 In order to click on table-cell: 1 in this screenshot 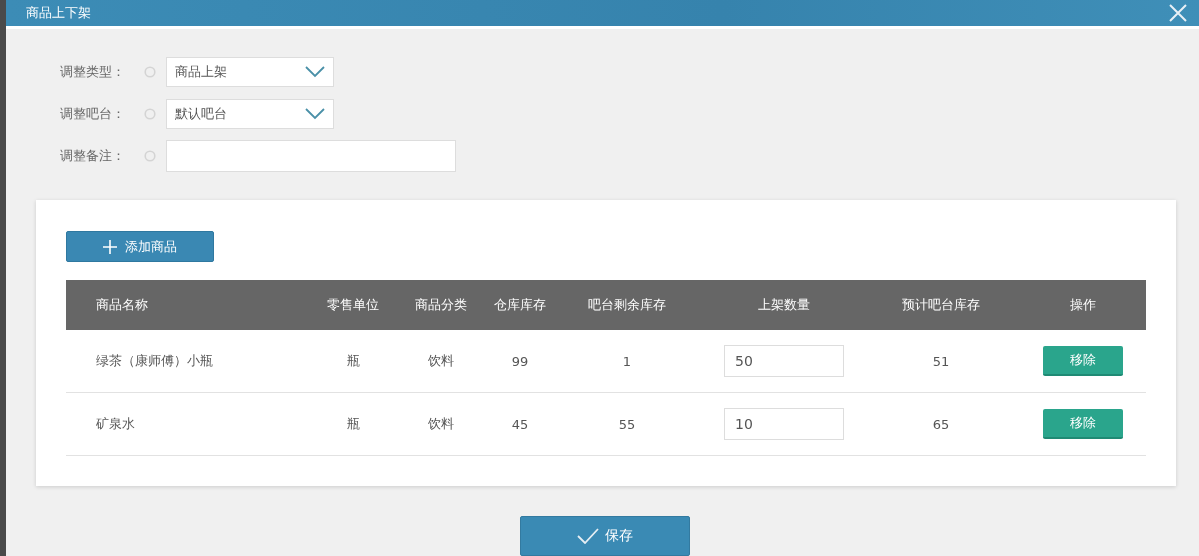, I will do `click(627, 361)`.